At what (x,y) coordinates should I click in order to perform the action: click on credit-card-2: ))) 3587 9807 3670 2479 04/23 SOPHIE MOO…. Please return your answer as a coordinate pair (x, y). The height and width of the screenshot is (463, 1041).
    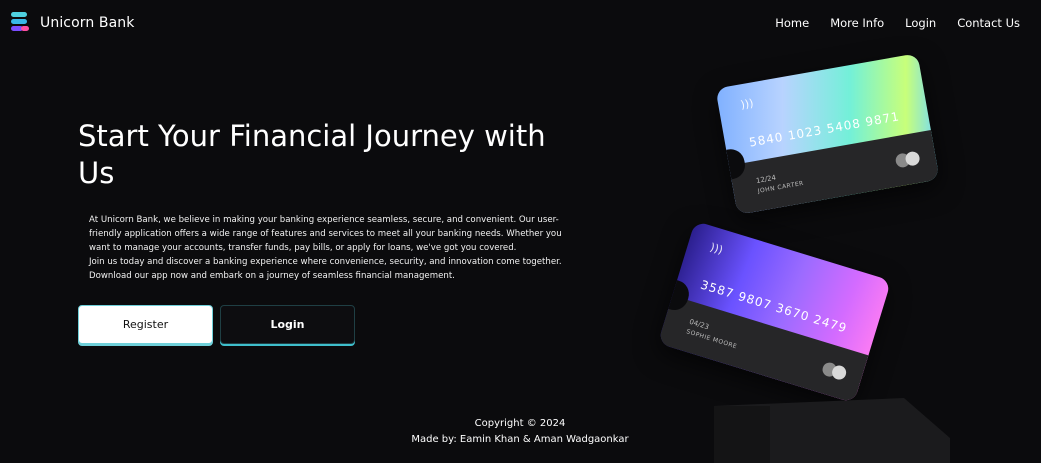
    Looking at the image, I should click on (774, 312).